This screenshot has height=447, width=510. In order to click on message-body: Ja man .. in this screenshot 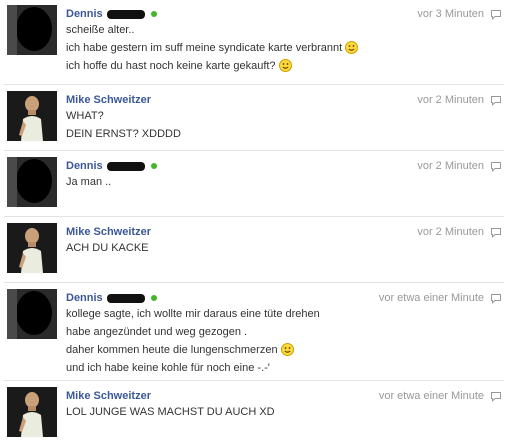, I will do `click(88, 182)`.